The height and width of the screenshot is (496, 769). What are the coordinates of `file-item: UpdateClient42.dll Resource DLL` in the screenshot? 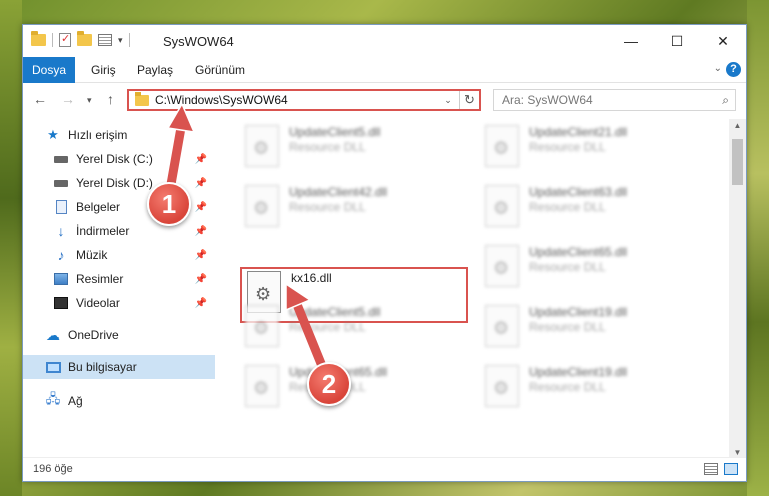 It's located at (316, 206).